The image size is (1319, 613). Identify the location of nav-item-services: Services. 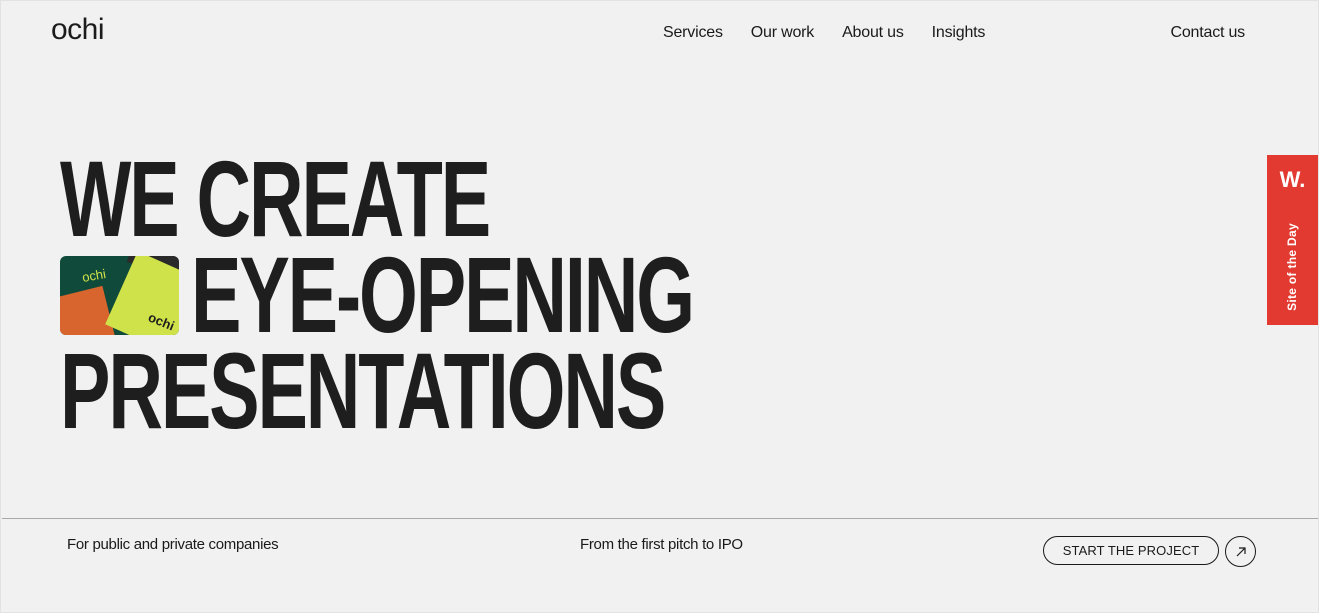
(693, 33).